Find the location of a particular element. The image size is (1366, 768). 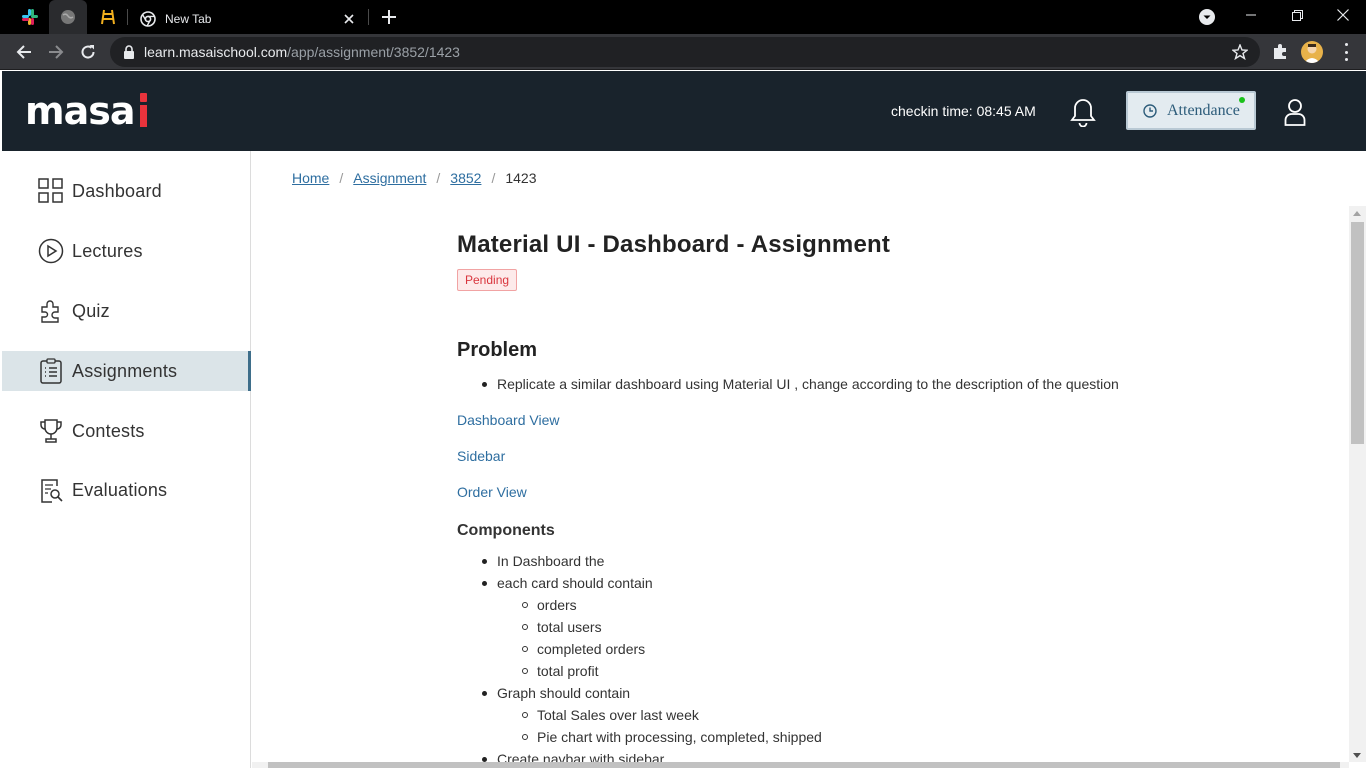

back-button is located at coordinates (24, 52).